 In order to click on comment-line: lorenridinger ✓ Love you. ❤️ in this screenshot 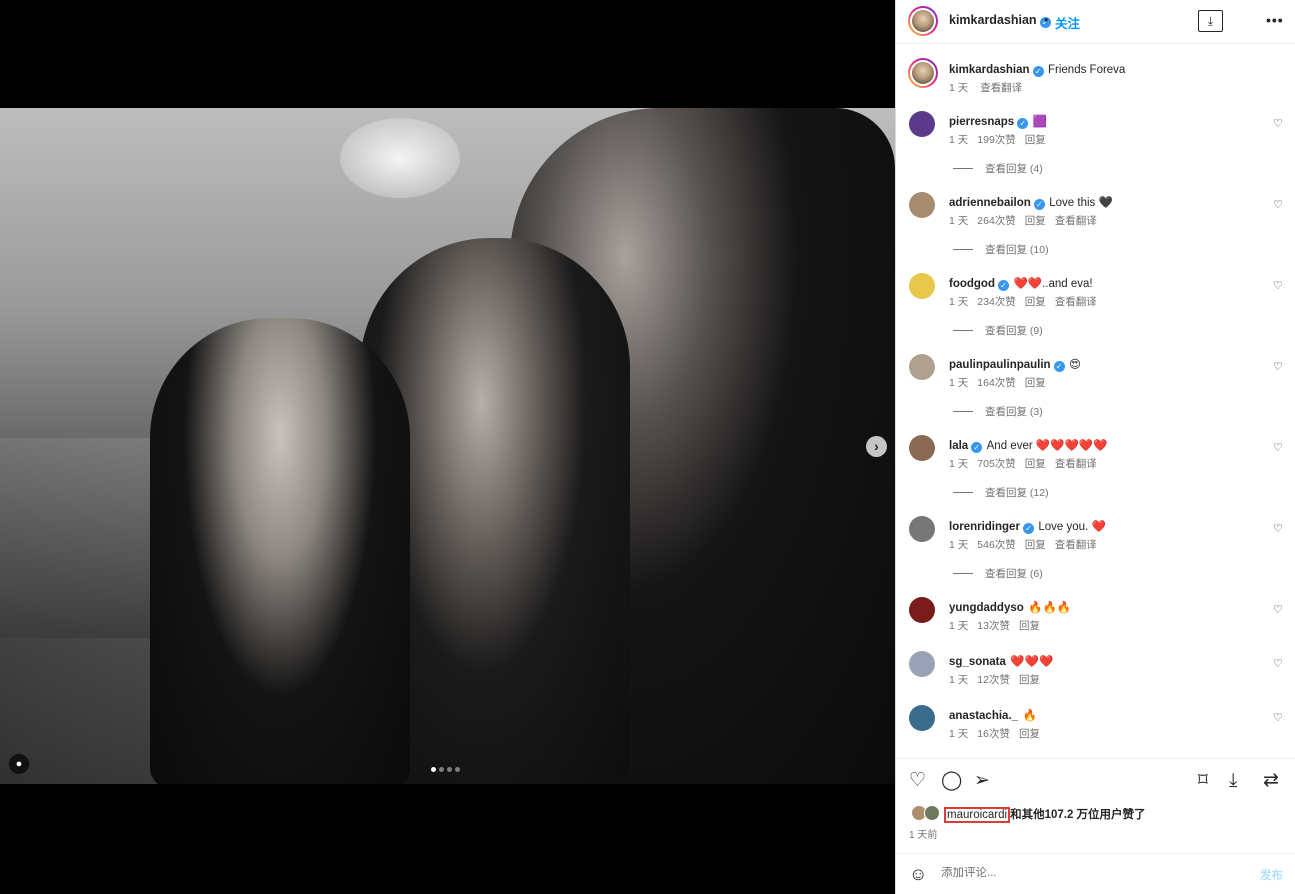, I will do `click(1027, 526)`.